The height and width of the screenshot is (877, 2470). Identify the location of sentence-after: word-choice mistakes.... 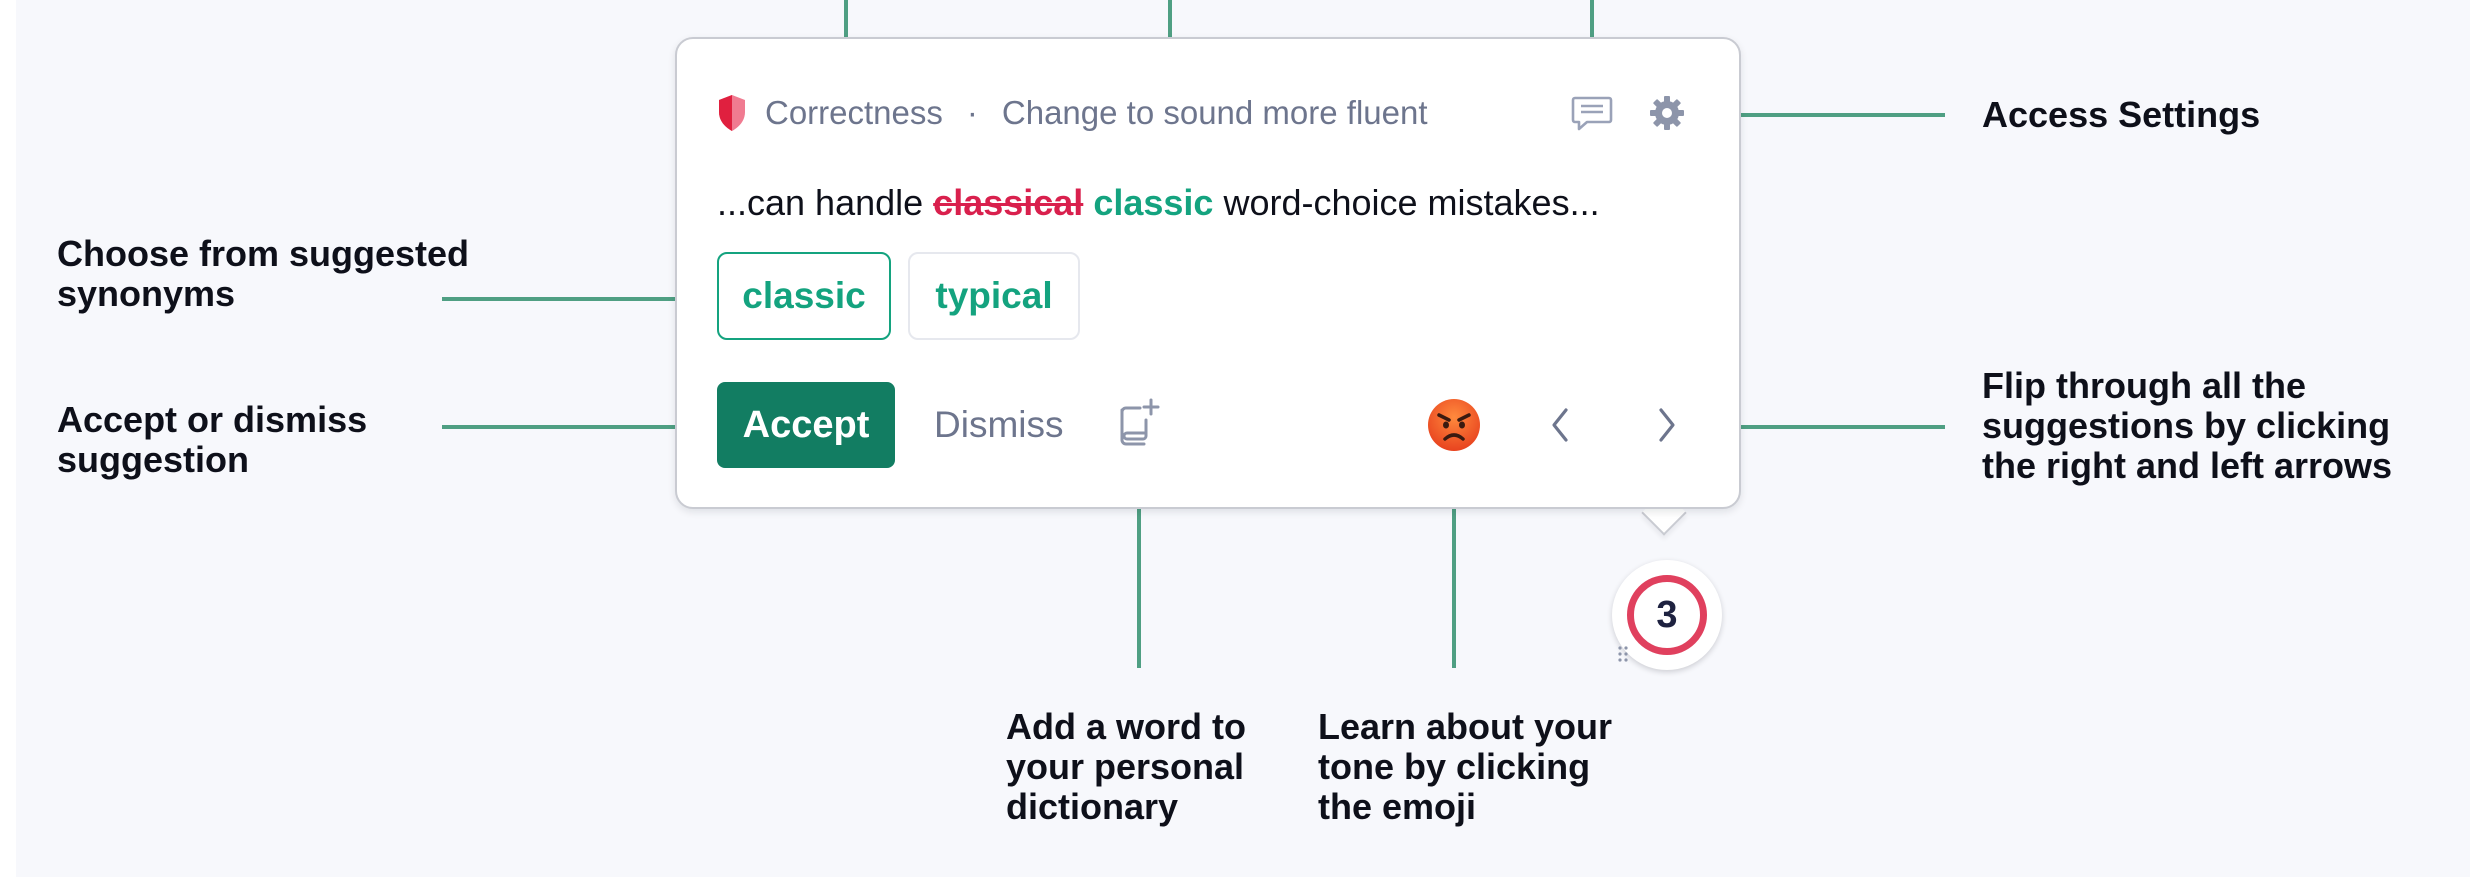
(1406, 202).